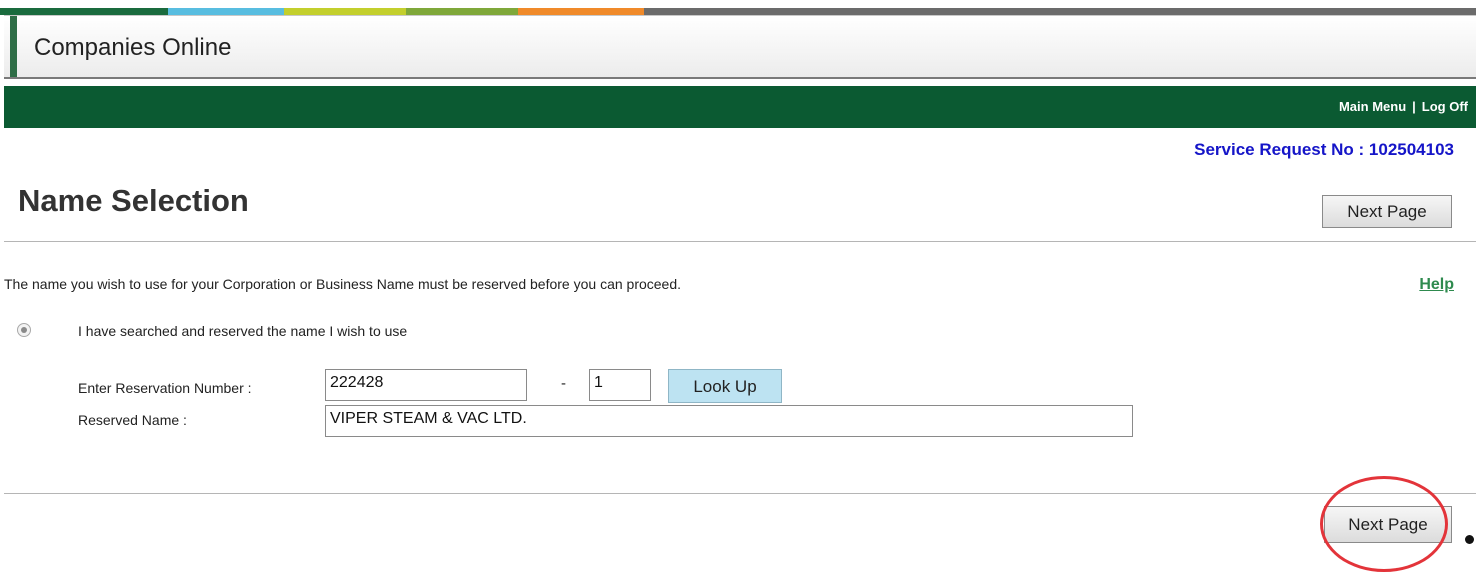 This screenshot has height=572, width=1476. I want to click on main-menu-link: Main Menu, so click(1372, 106).